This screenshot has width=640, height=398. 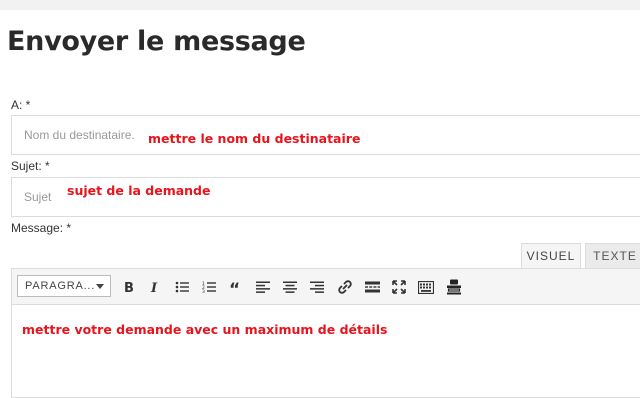 What do you see at coordinates (209, 287) in the screenshot?
I see `numbered-list-icon: 123` at bounding box center [209, 287].